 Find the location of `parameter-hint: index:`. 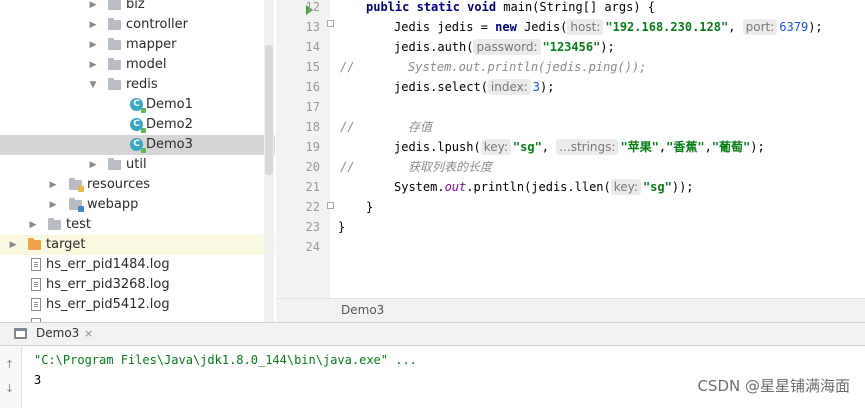

parameter-hint: index: is located at coordinates (509, 87).